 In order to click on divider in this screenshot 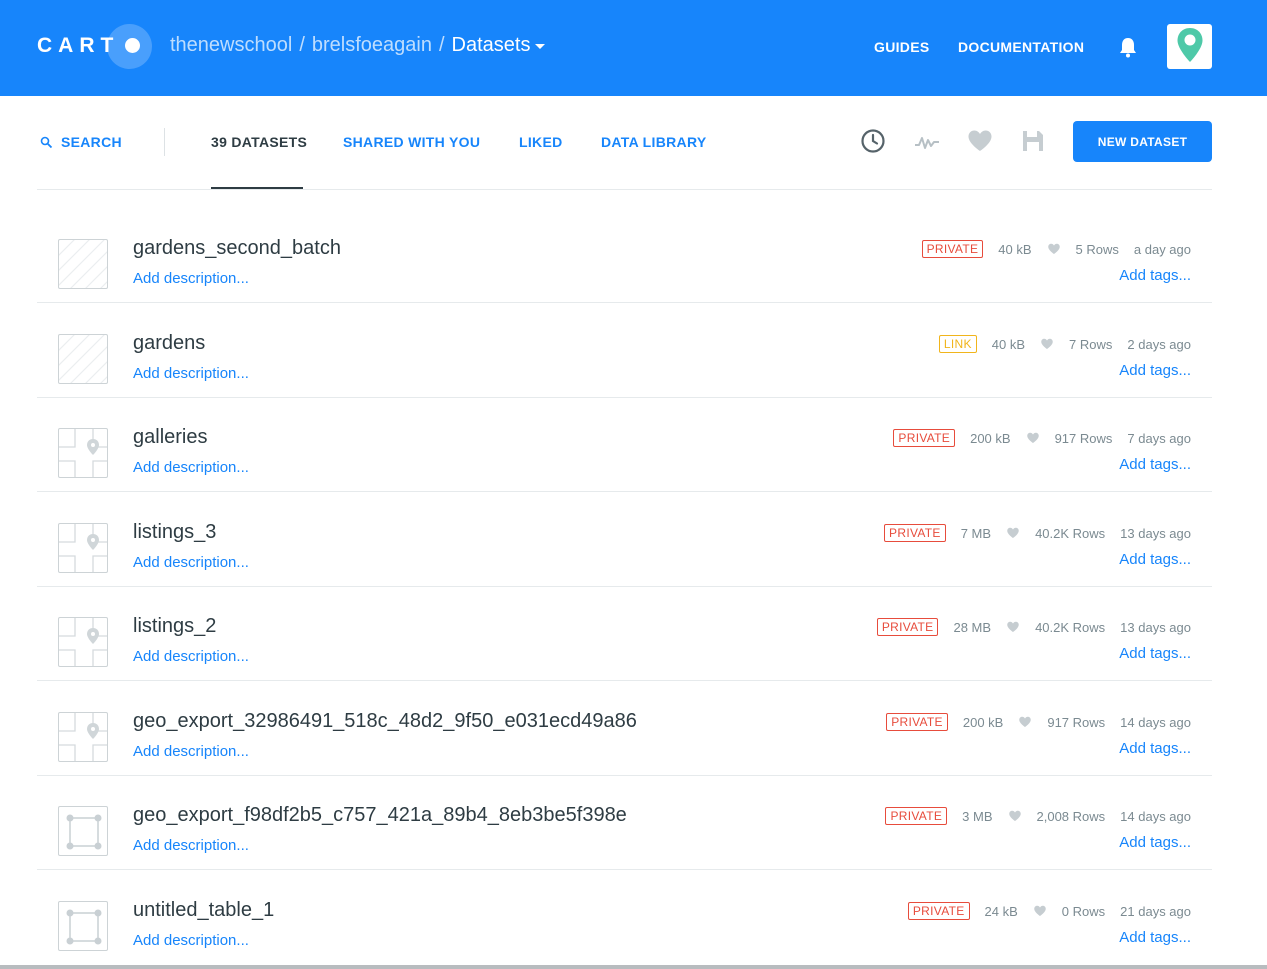, I will do `click(624, 189)`.